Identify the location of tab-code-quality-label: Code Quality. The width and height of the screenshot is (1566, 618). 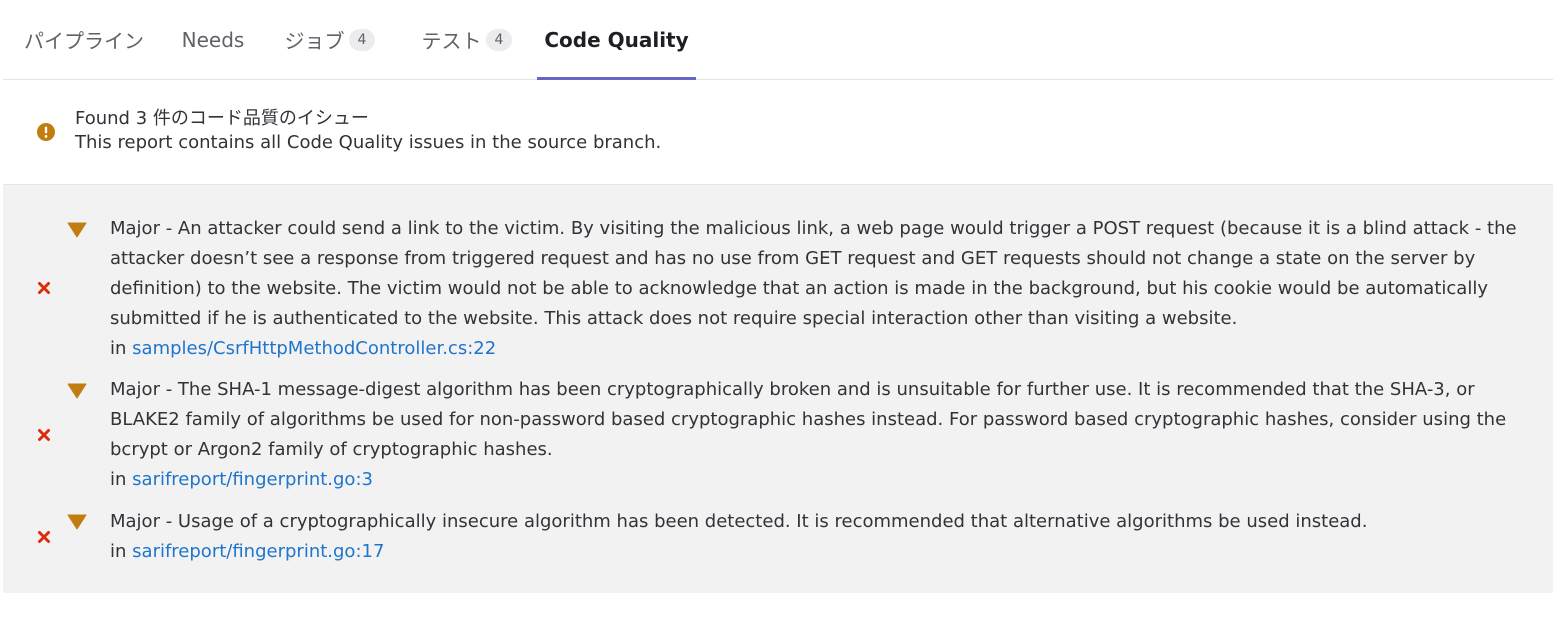
(616, 40).